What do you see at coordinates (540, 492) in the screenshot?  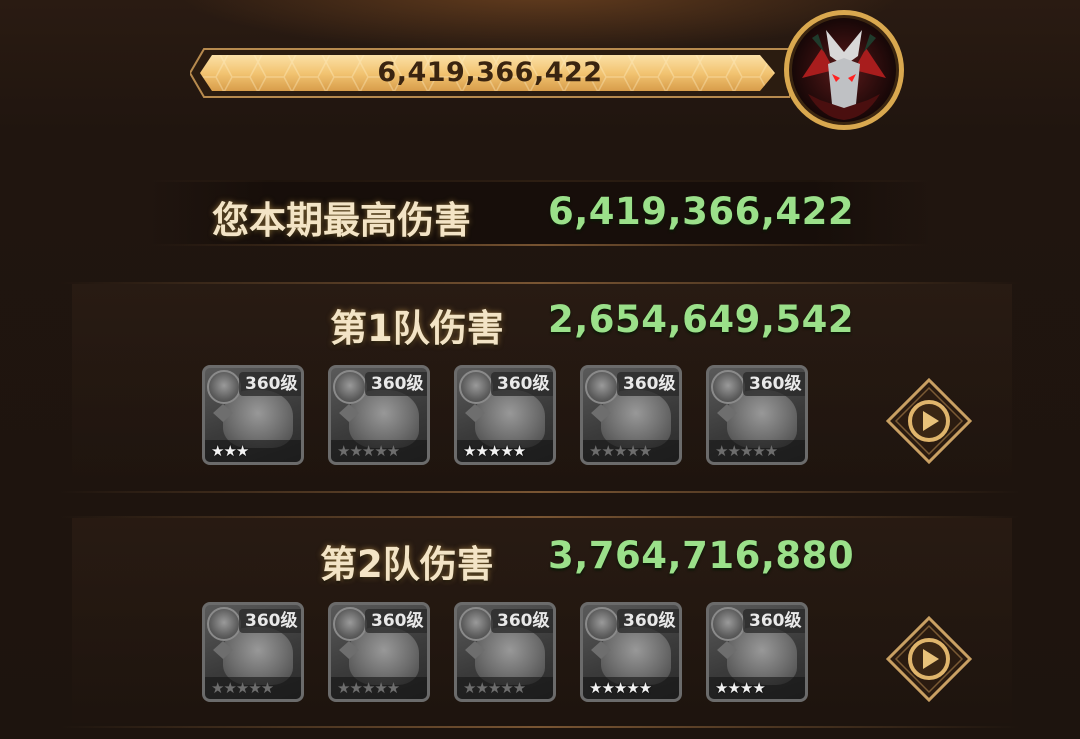 I see `divider-team1-bottom` at bounding box center [540, 492].